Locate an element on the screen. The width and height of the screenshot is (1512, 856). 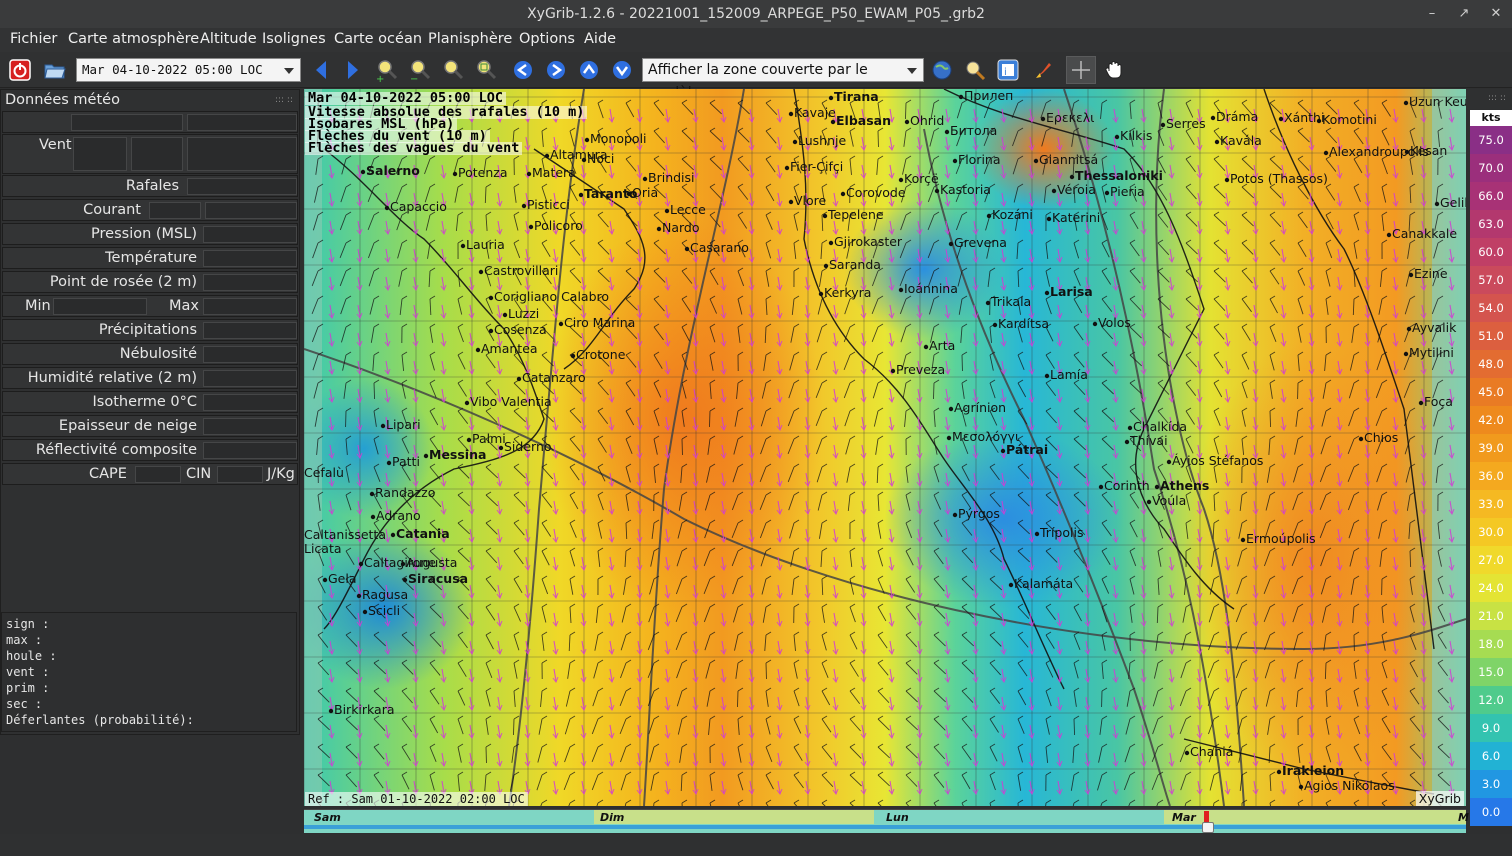
hand-pan-icon is located at coordinates (1114, 70).